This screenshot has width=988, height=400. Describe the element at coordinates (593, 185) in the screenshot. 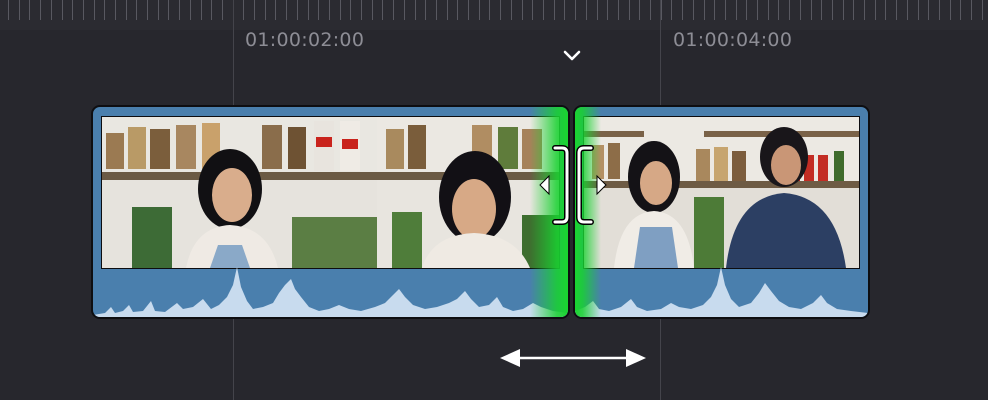

I see `trim-bracket-right-icon` at that location.